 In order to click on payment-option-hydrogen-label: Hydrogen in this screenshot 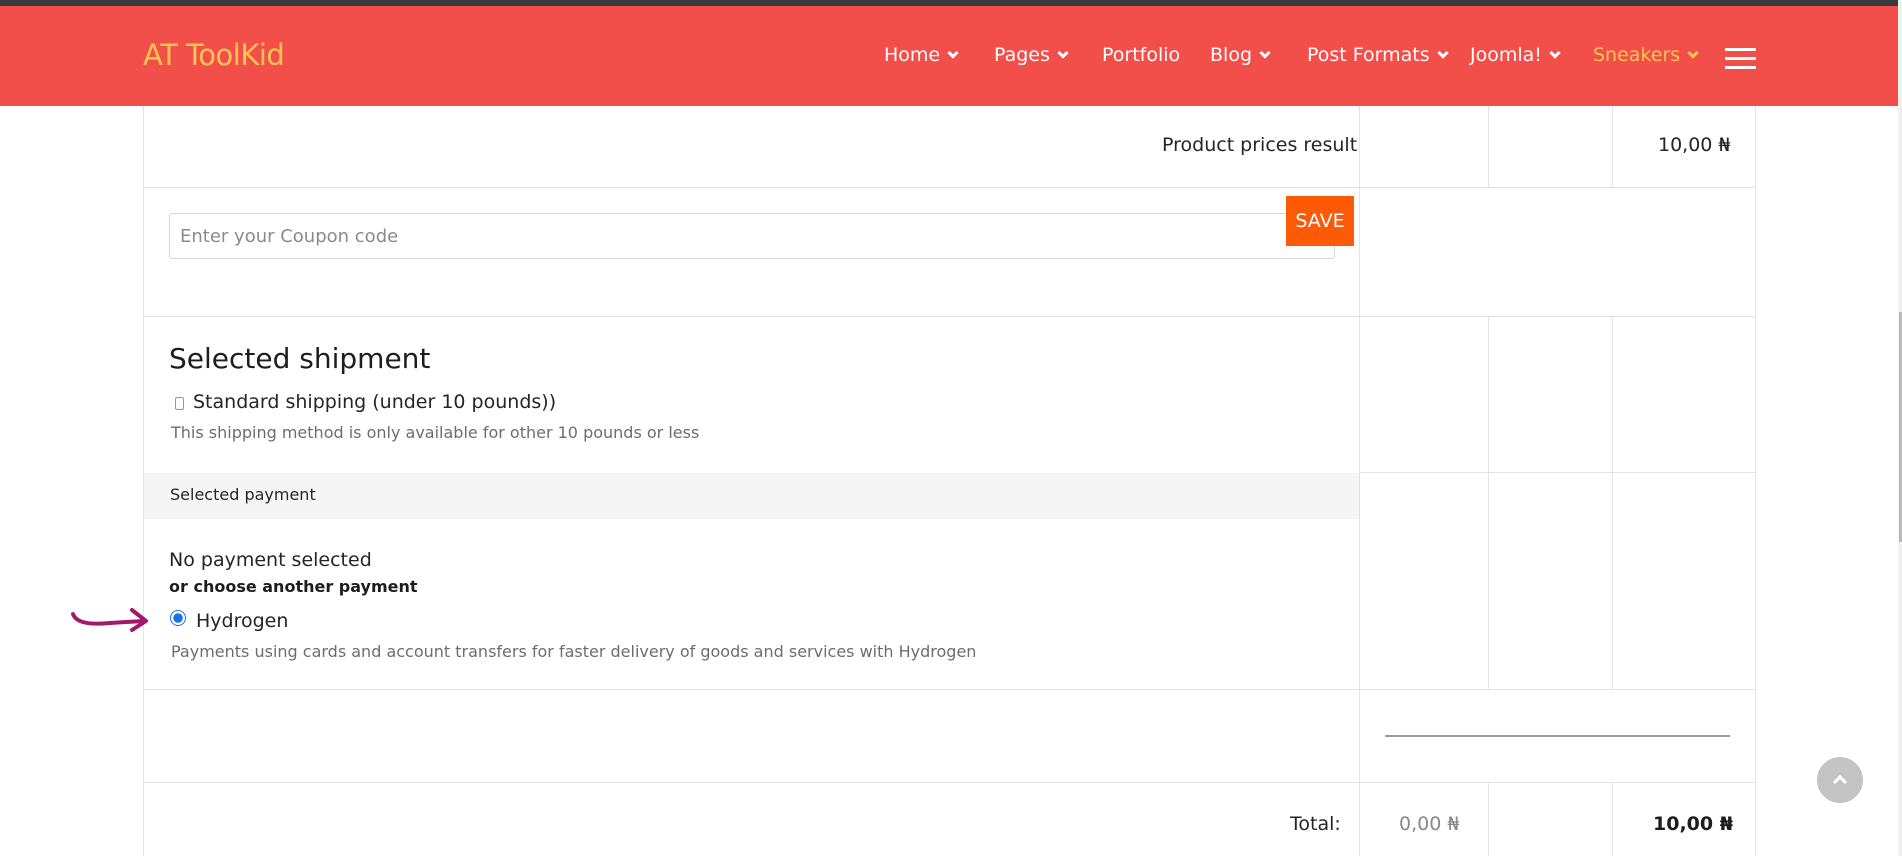, I will do `click(242, 621)`.